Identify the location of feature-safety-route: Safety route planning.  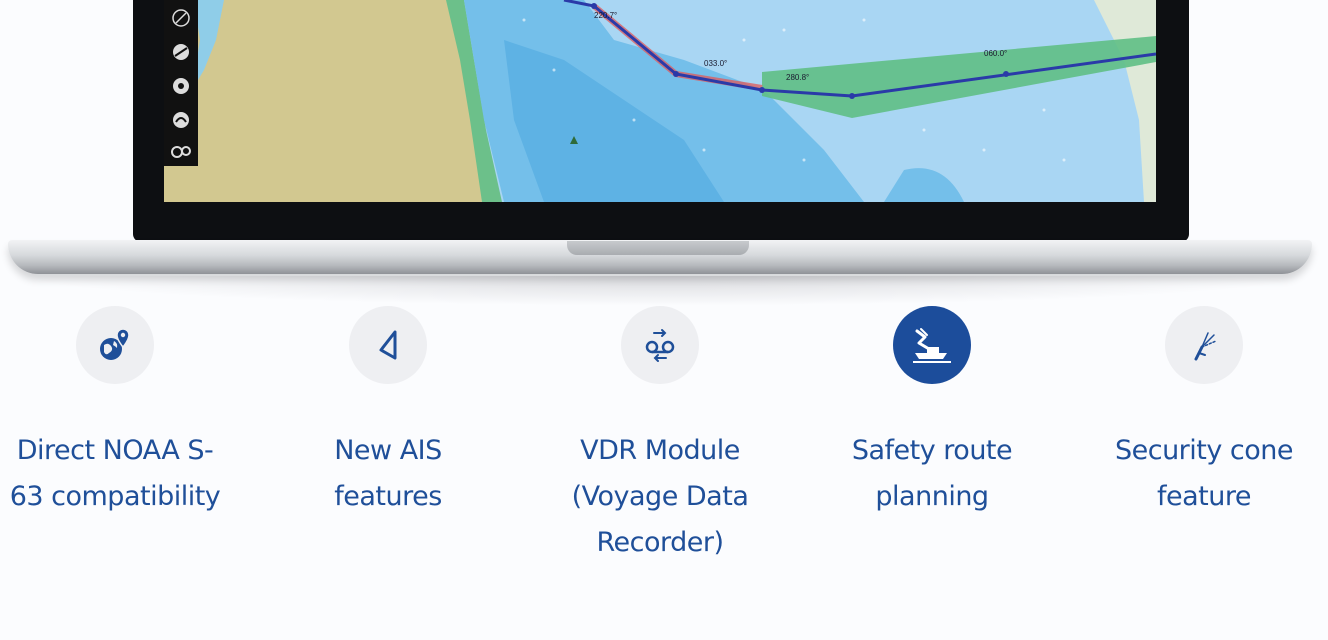
(932, 413).